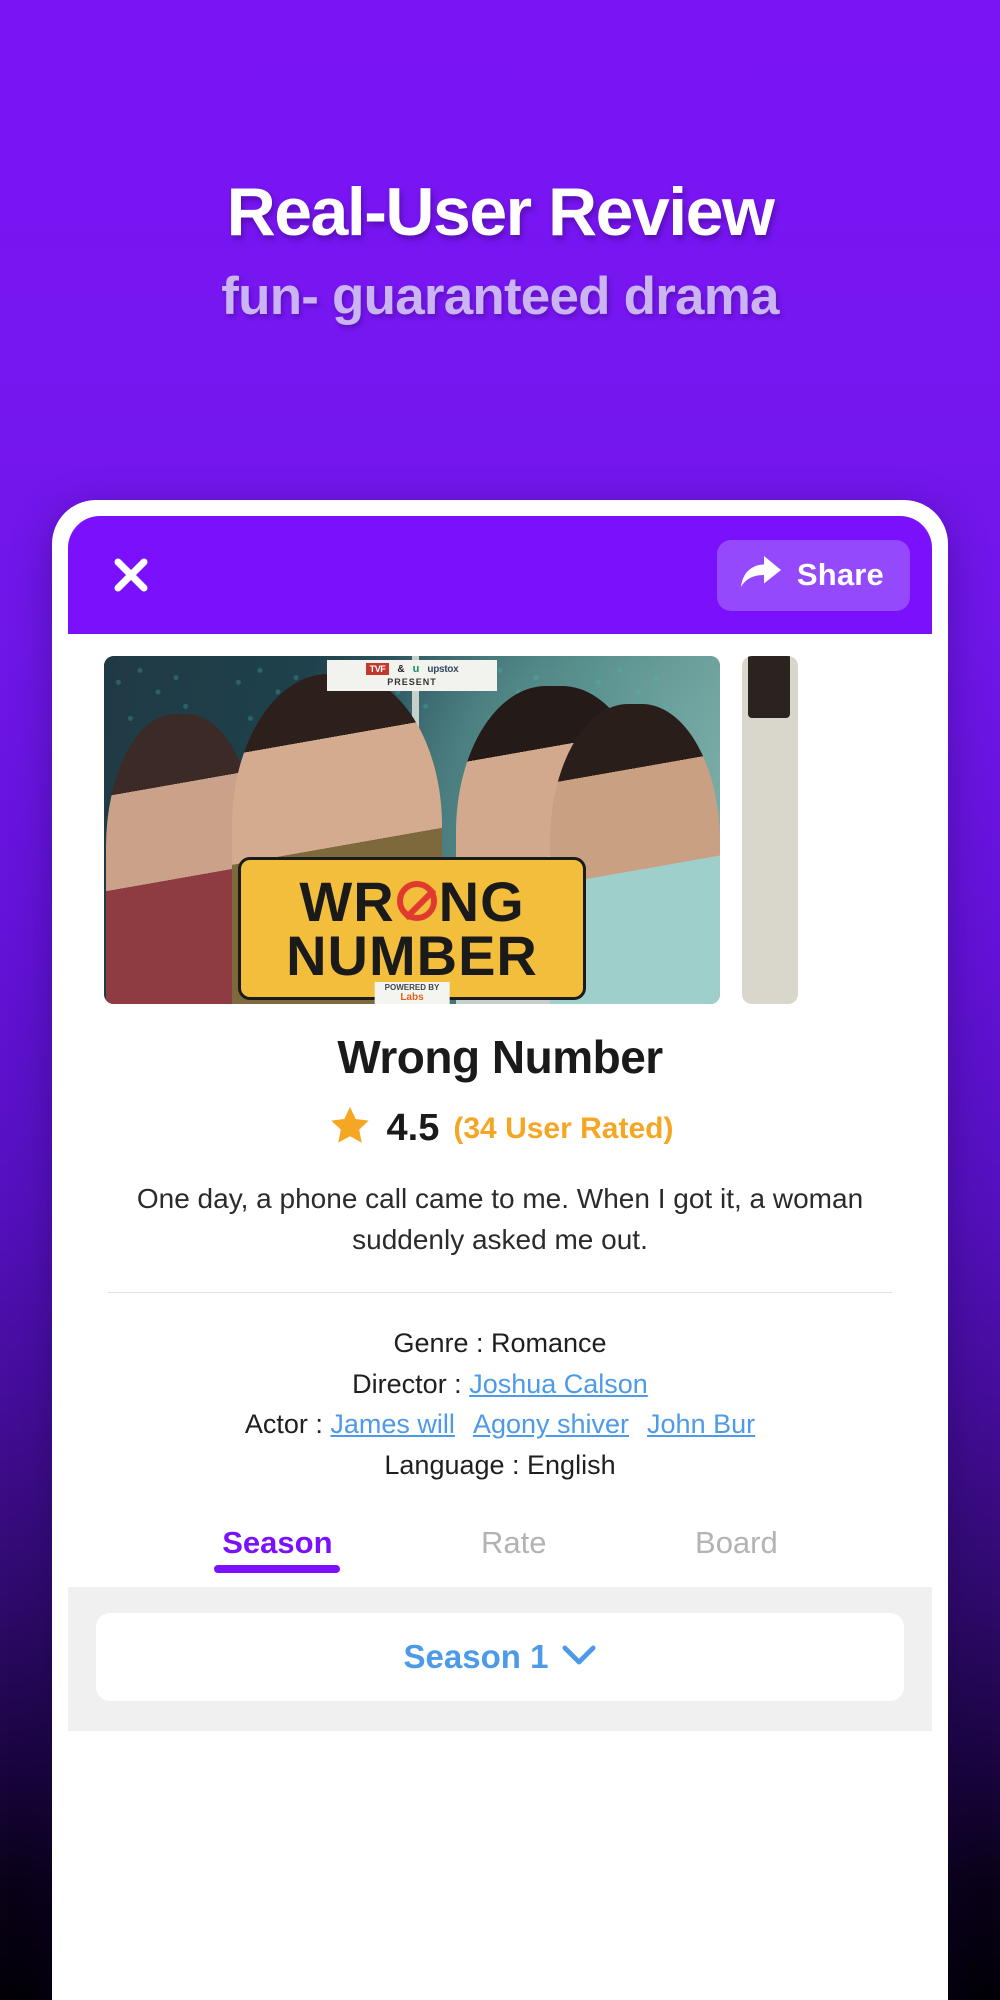  What do you see at coordinates (347, 901) in the screenshot?
I see `poster-title-wr: WR` at bounding box center [347, 901].